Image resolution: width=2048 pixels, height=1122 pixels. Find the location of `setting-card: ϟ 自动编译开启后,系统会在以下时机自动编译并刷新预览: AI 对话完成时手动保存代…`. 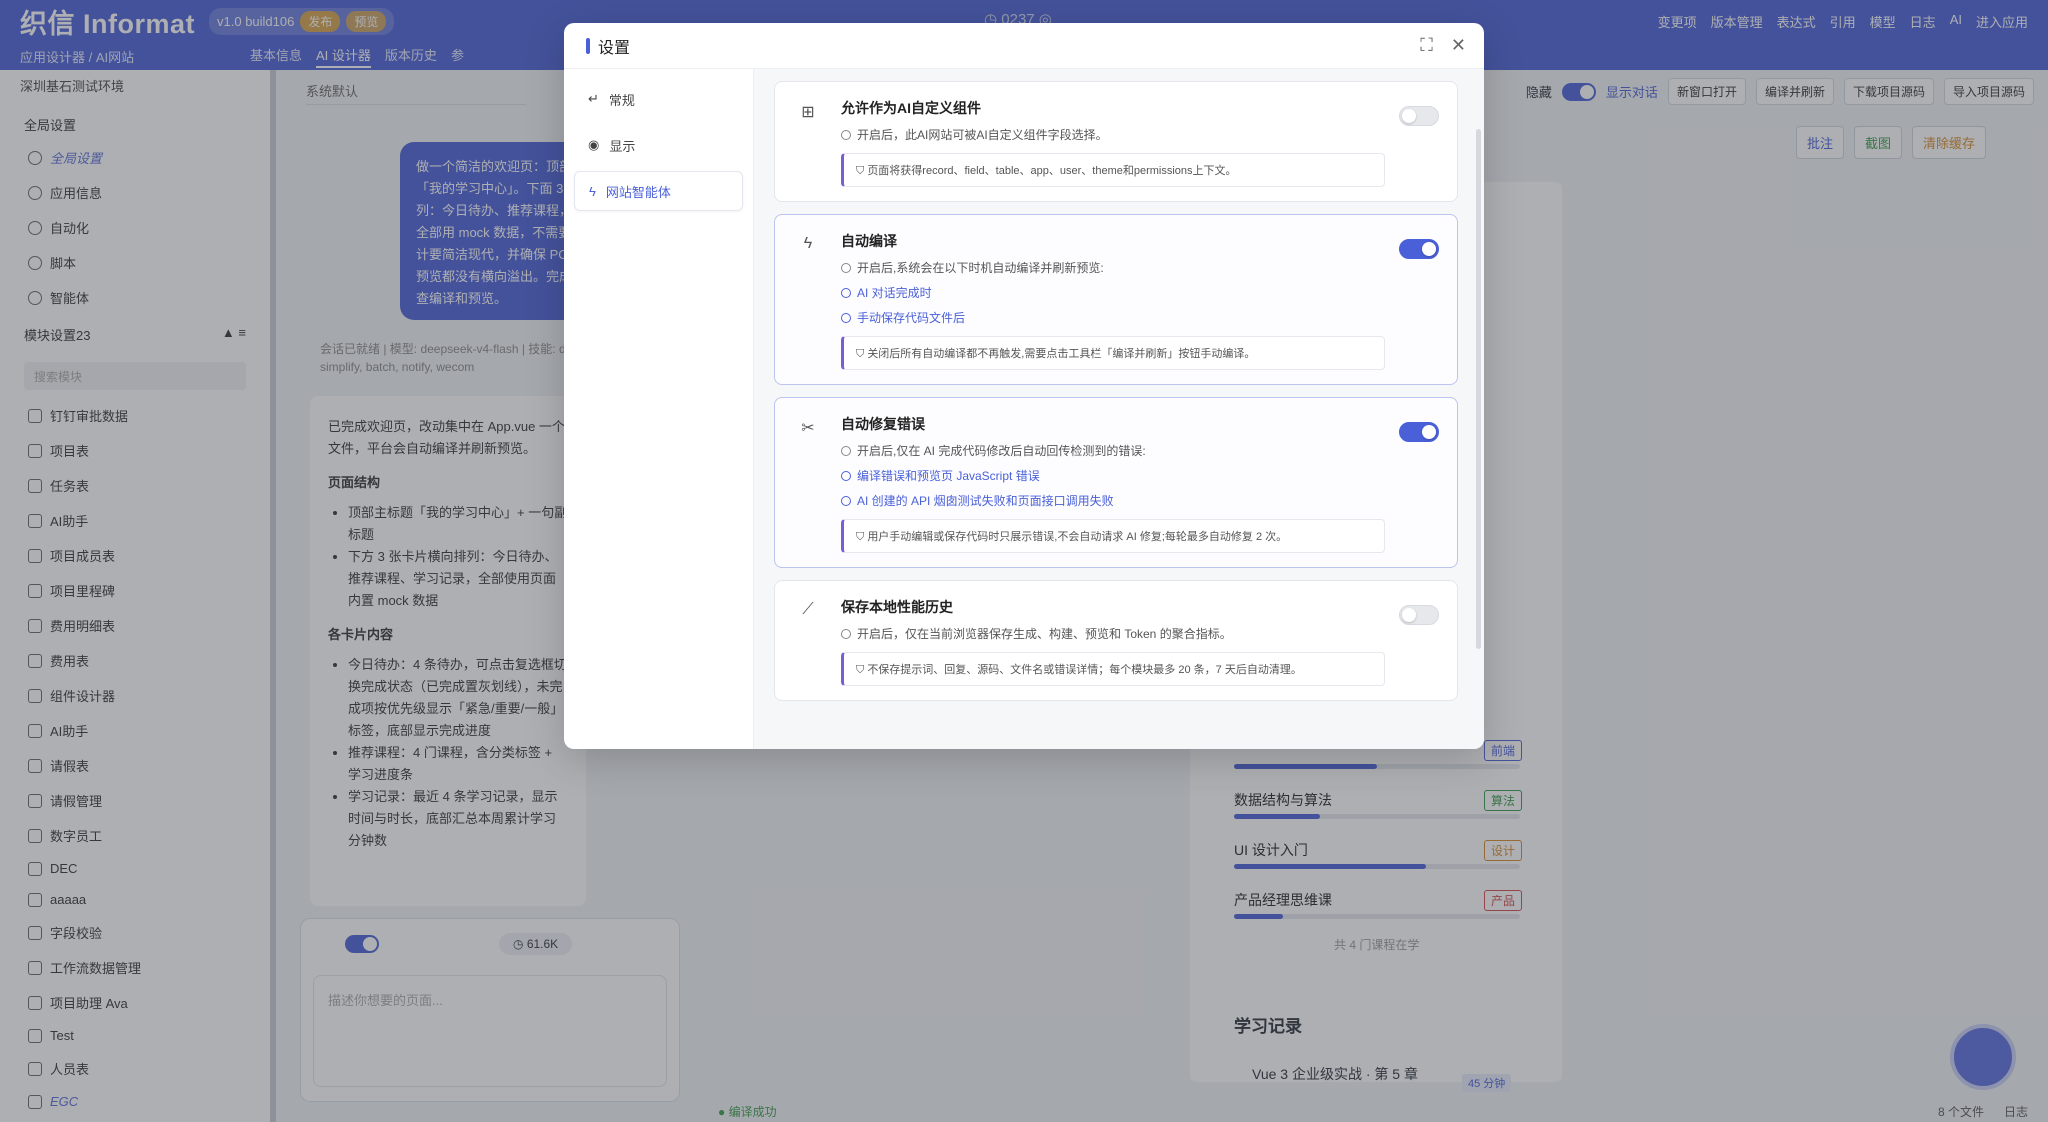

setting-card: ϟ 自动编译开启后,系统会在以下时机自动编译并刷新预览: AI 对话完成时手动保存代… is located at coordinates (1116, 299).